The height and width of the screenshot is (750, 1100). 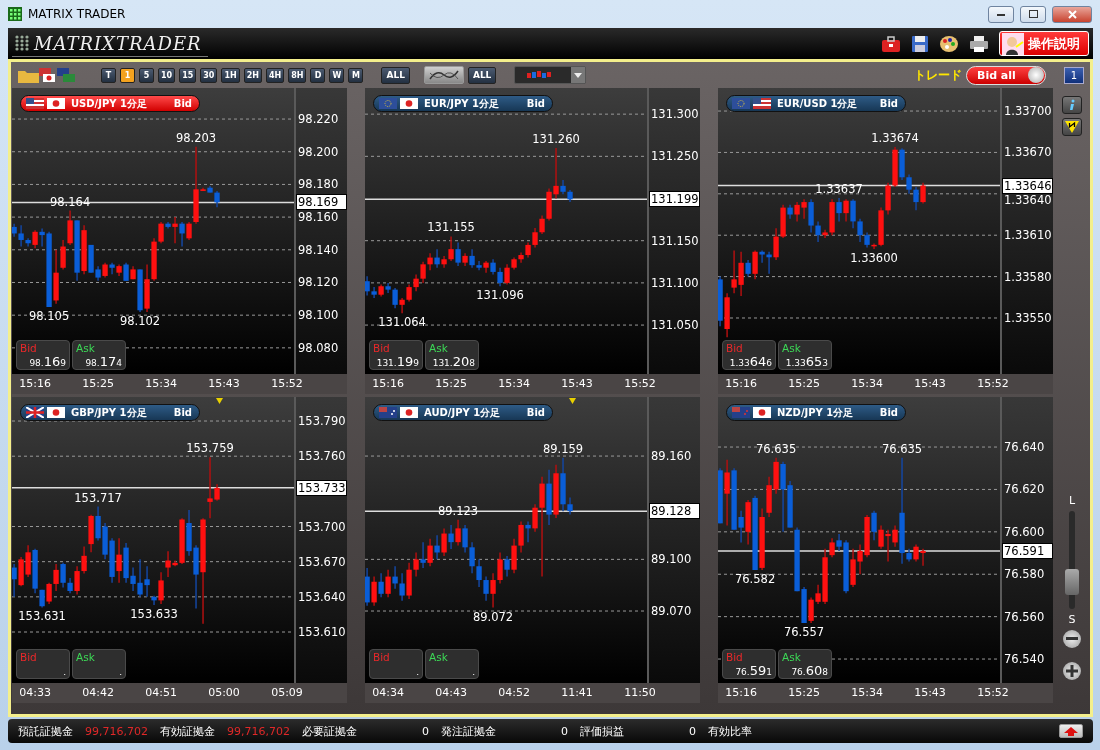 What do you see at coordinates (493, 617) in the screenshot?
I see `price-annotation: 89.072` at bounding box center [493, 617].